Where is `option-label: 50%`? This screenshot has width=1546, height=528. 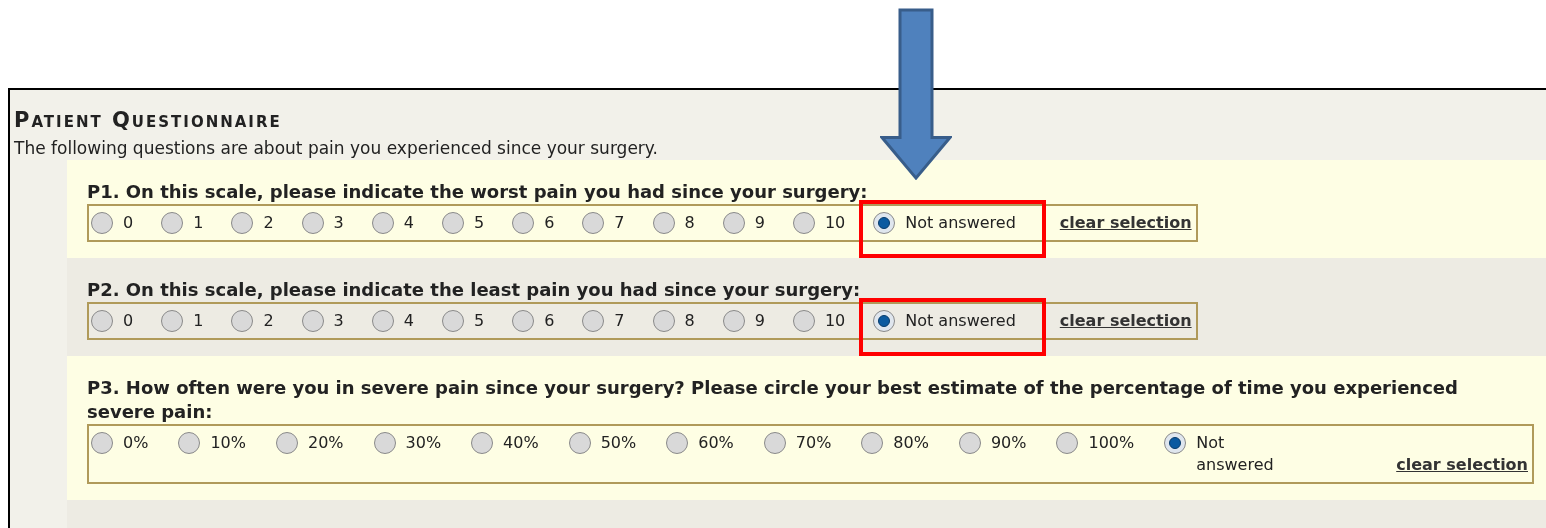
option-label: 50% is located at coordinates (618, 443).